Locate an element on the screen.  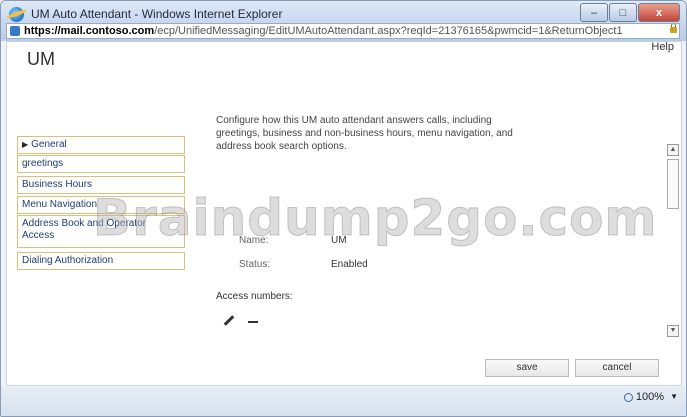
nav-item-label: greetings is located at coordinates (43, 163).